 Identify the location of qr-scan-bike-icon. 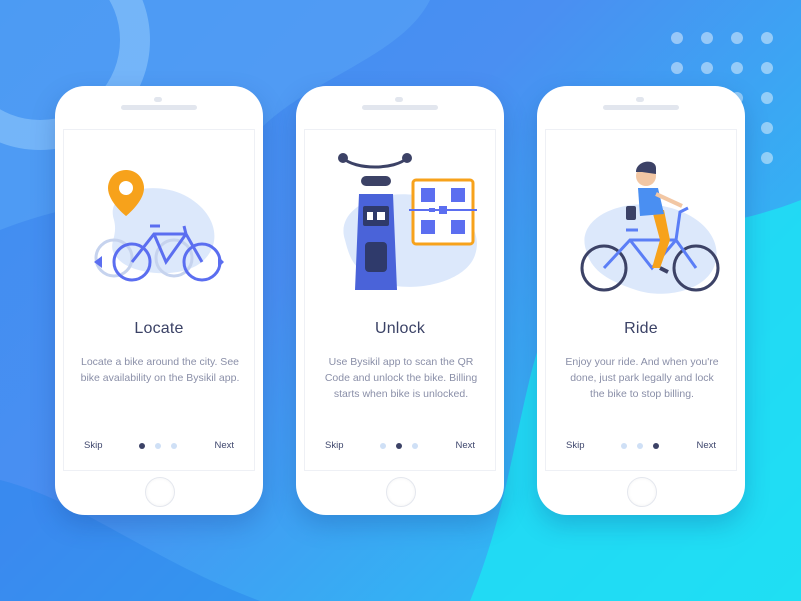
(407, 221).